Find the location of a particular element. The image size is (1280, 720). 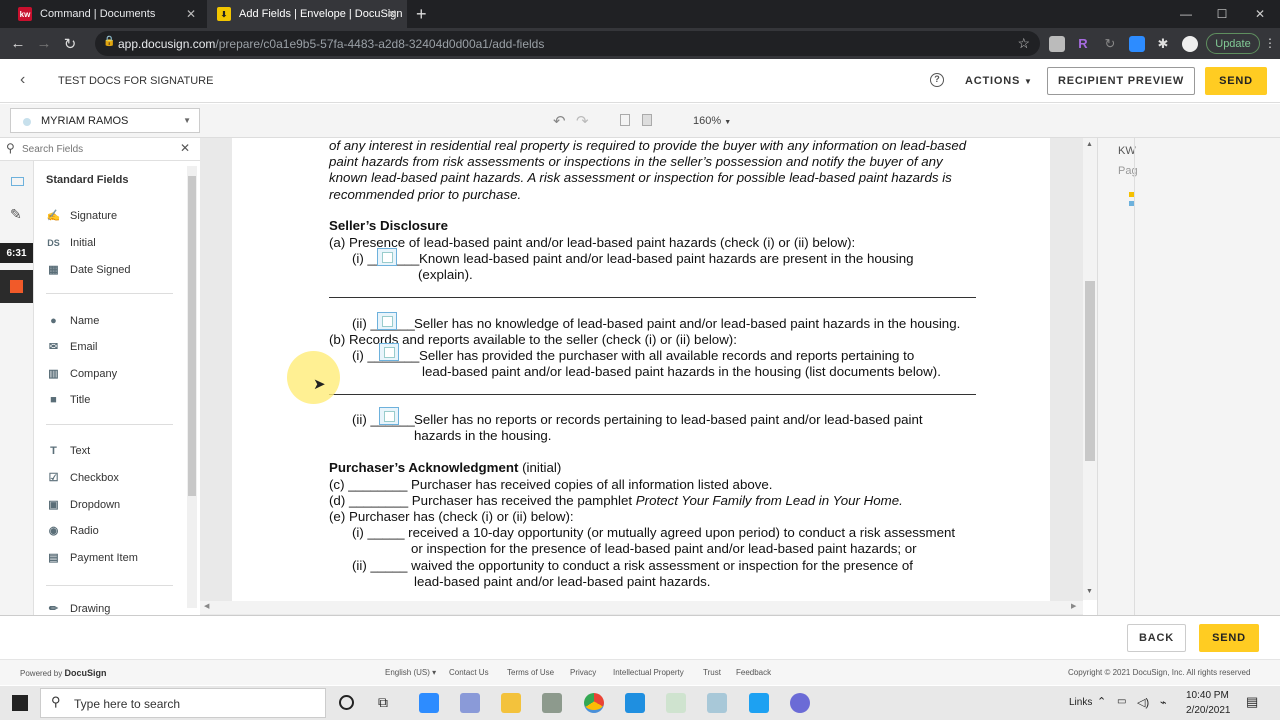

bell-app-icon is located at coordinates (635, 703).